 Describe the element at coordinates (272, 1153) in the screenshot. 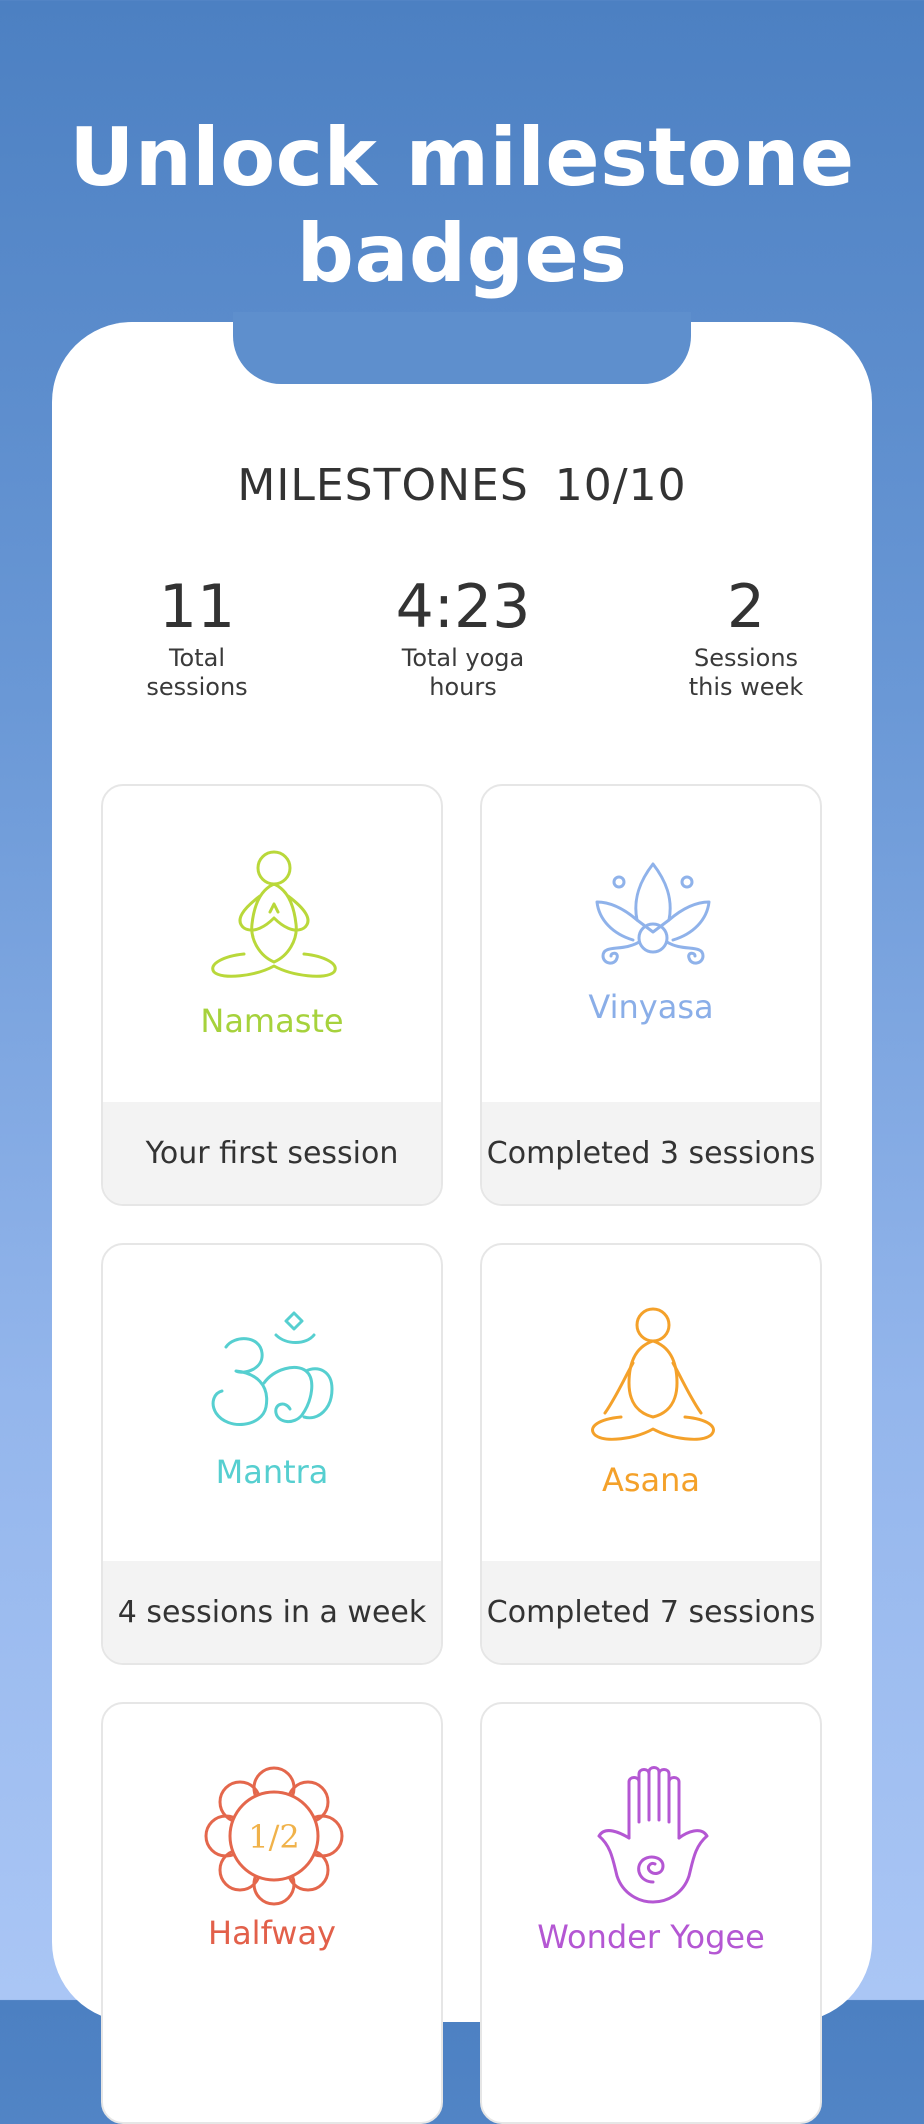

I see `badge-caption: Your first session` at that location.